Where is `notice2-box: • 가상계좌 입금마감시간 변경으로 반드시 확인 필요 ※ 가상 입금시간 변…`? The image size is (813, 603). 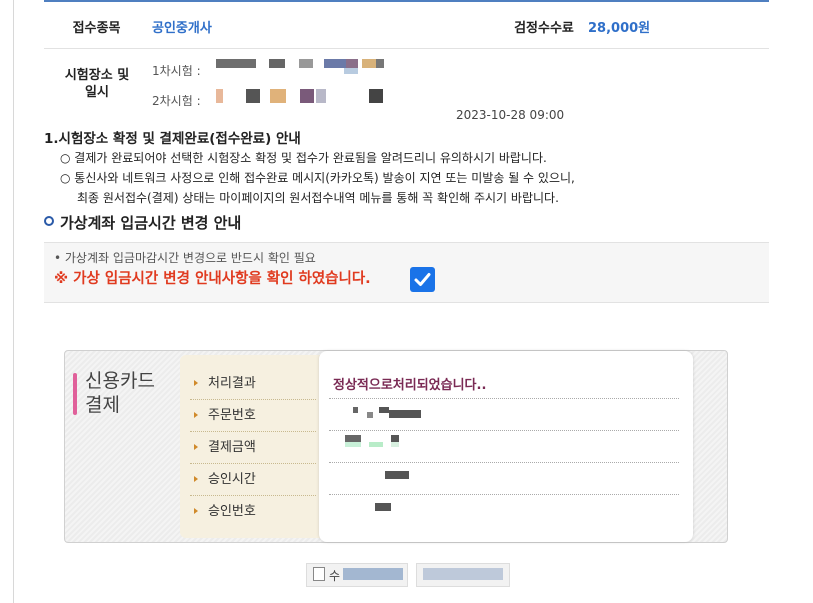
notice2-box: • 가상계좌 입금마감시간 변경으로 반드시 확인 필요 ※ 가상 입금시간 변… is located at coordinates (406, 272).